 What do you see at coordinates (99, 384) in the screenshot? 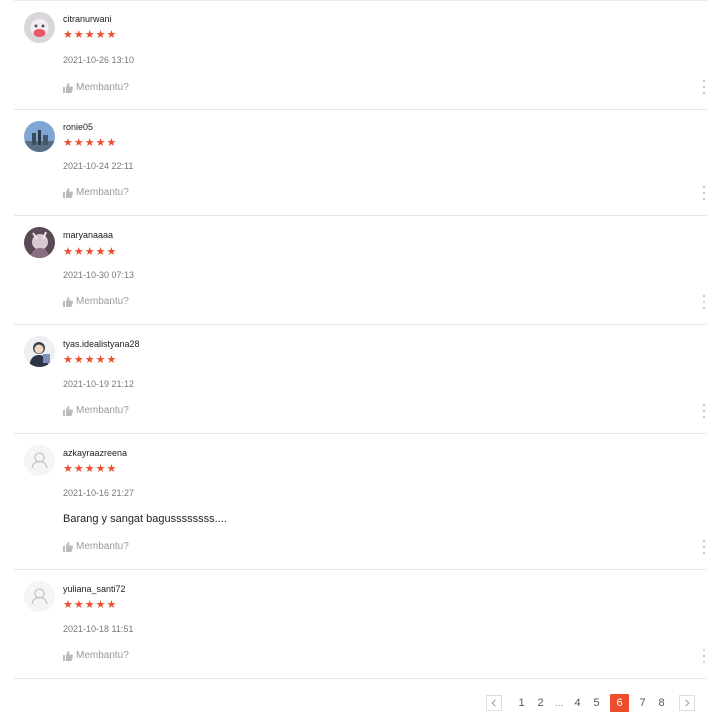
I see `review-date: 2021-10-19 21:12` at bounding box center [99, 384].